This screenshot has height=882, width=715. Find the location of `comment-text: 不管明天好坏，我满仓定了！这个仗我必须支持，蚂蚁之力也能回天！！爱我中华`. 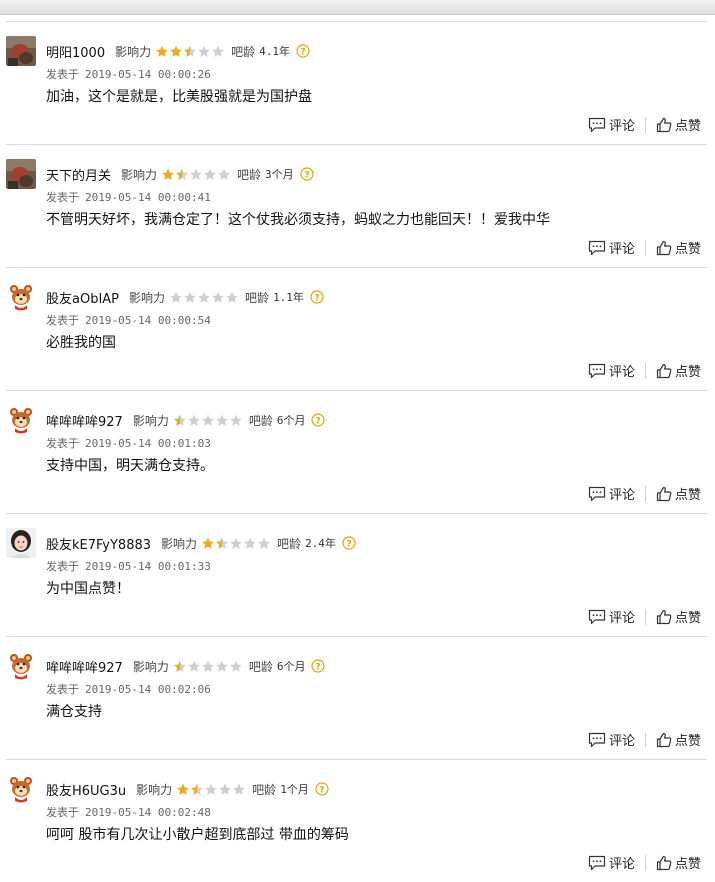

comment-text: 不管明天好坏，我满仓定了！这个仗我必须支持，蚂蚁之力也能回天！！爱我中华 is located at coordinates (298, 220).